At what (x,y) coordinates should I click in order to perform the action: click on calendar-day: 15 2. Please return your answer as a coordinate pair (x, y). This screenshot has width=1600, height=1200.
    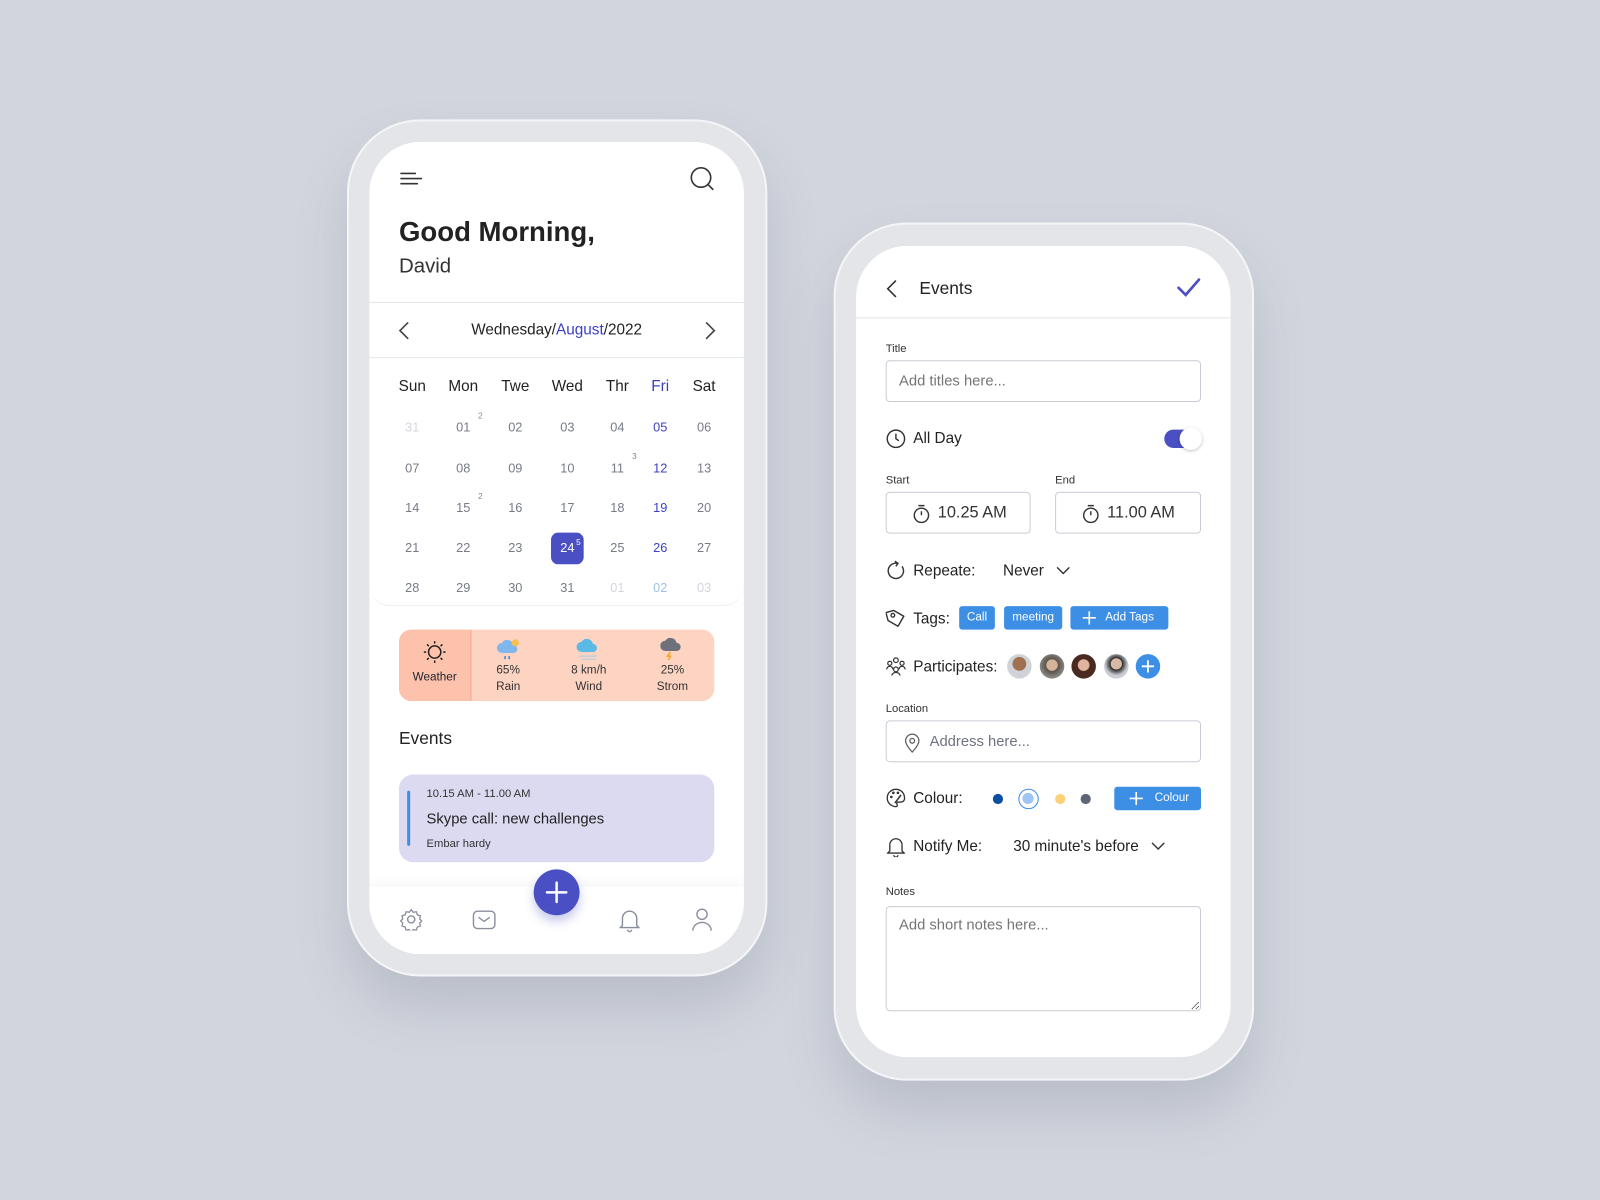
    Looking at the image, I should click on (464, 503).